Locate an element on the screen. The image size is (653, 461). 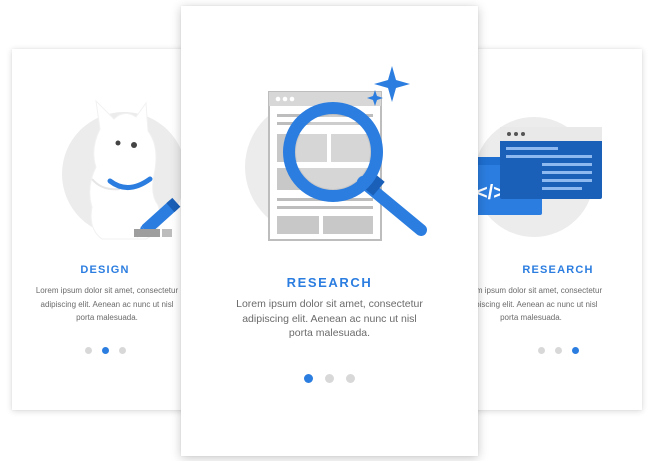
dog-pencil-icon is located at coordinates (124, 169).